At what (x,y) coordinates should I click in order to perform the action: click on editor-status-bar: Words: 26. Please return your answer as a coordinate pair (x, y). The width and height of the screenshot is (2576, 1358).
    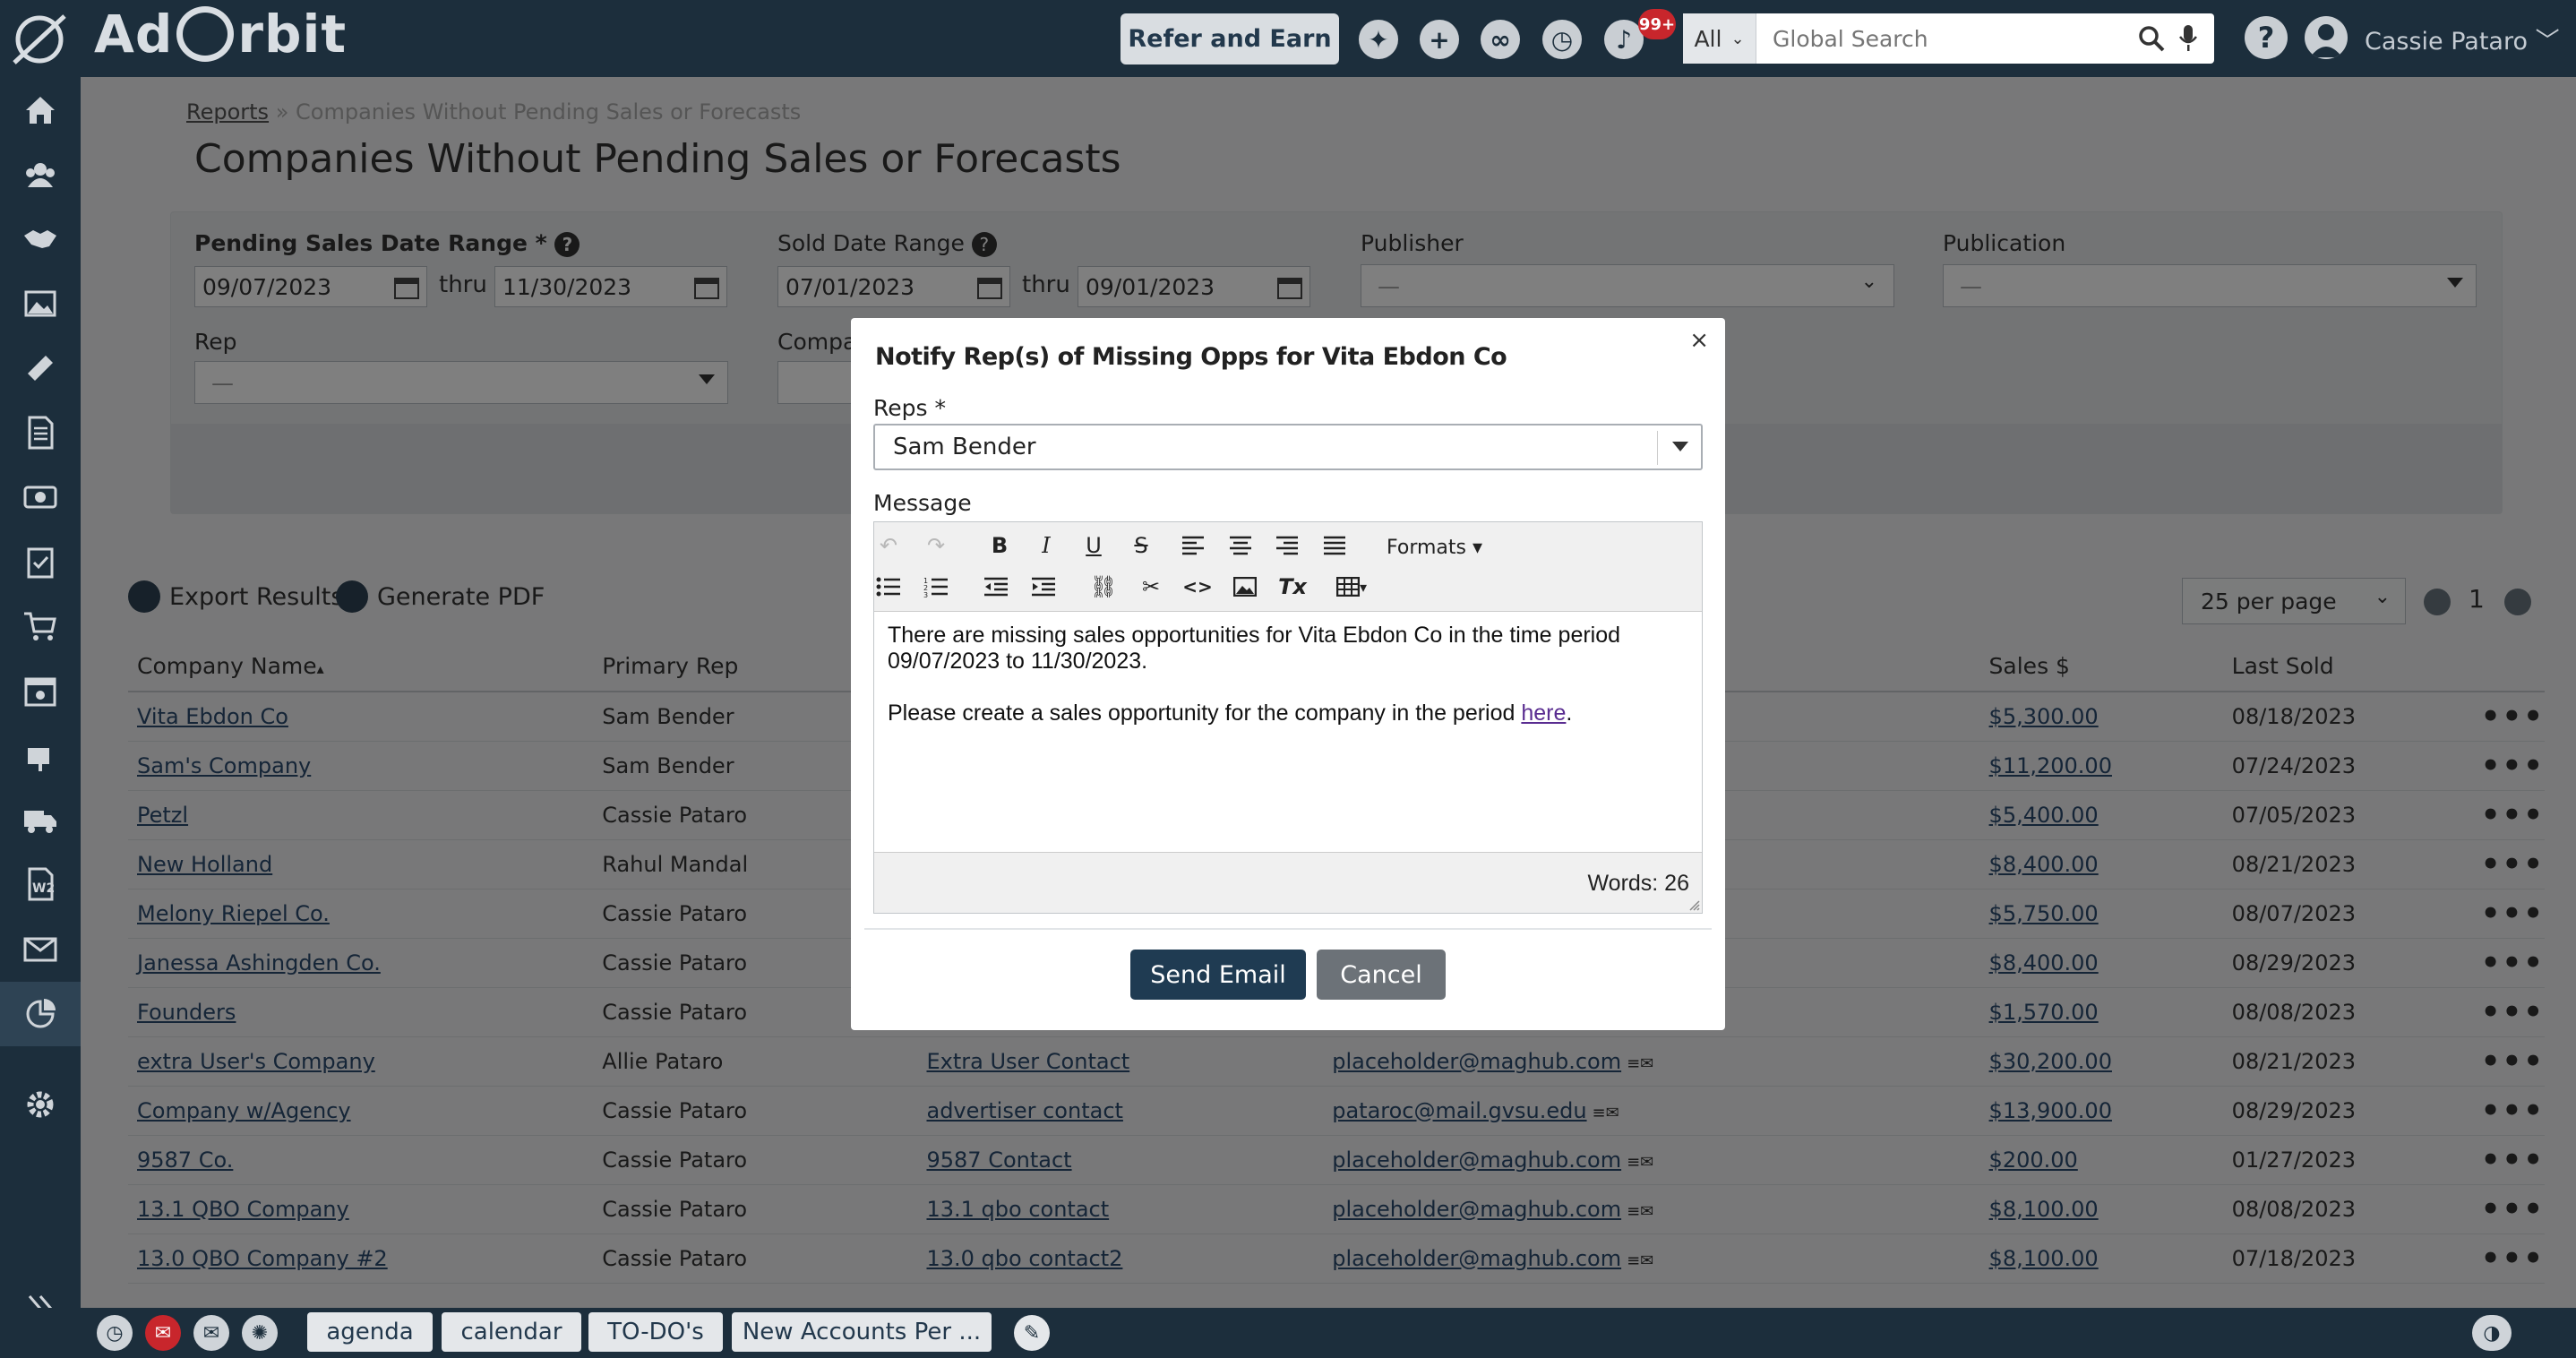
    Looking at the image, I should click on (1288, 882).